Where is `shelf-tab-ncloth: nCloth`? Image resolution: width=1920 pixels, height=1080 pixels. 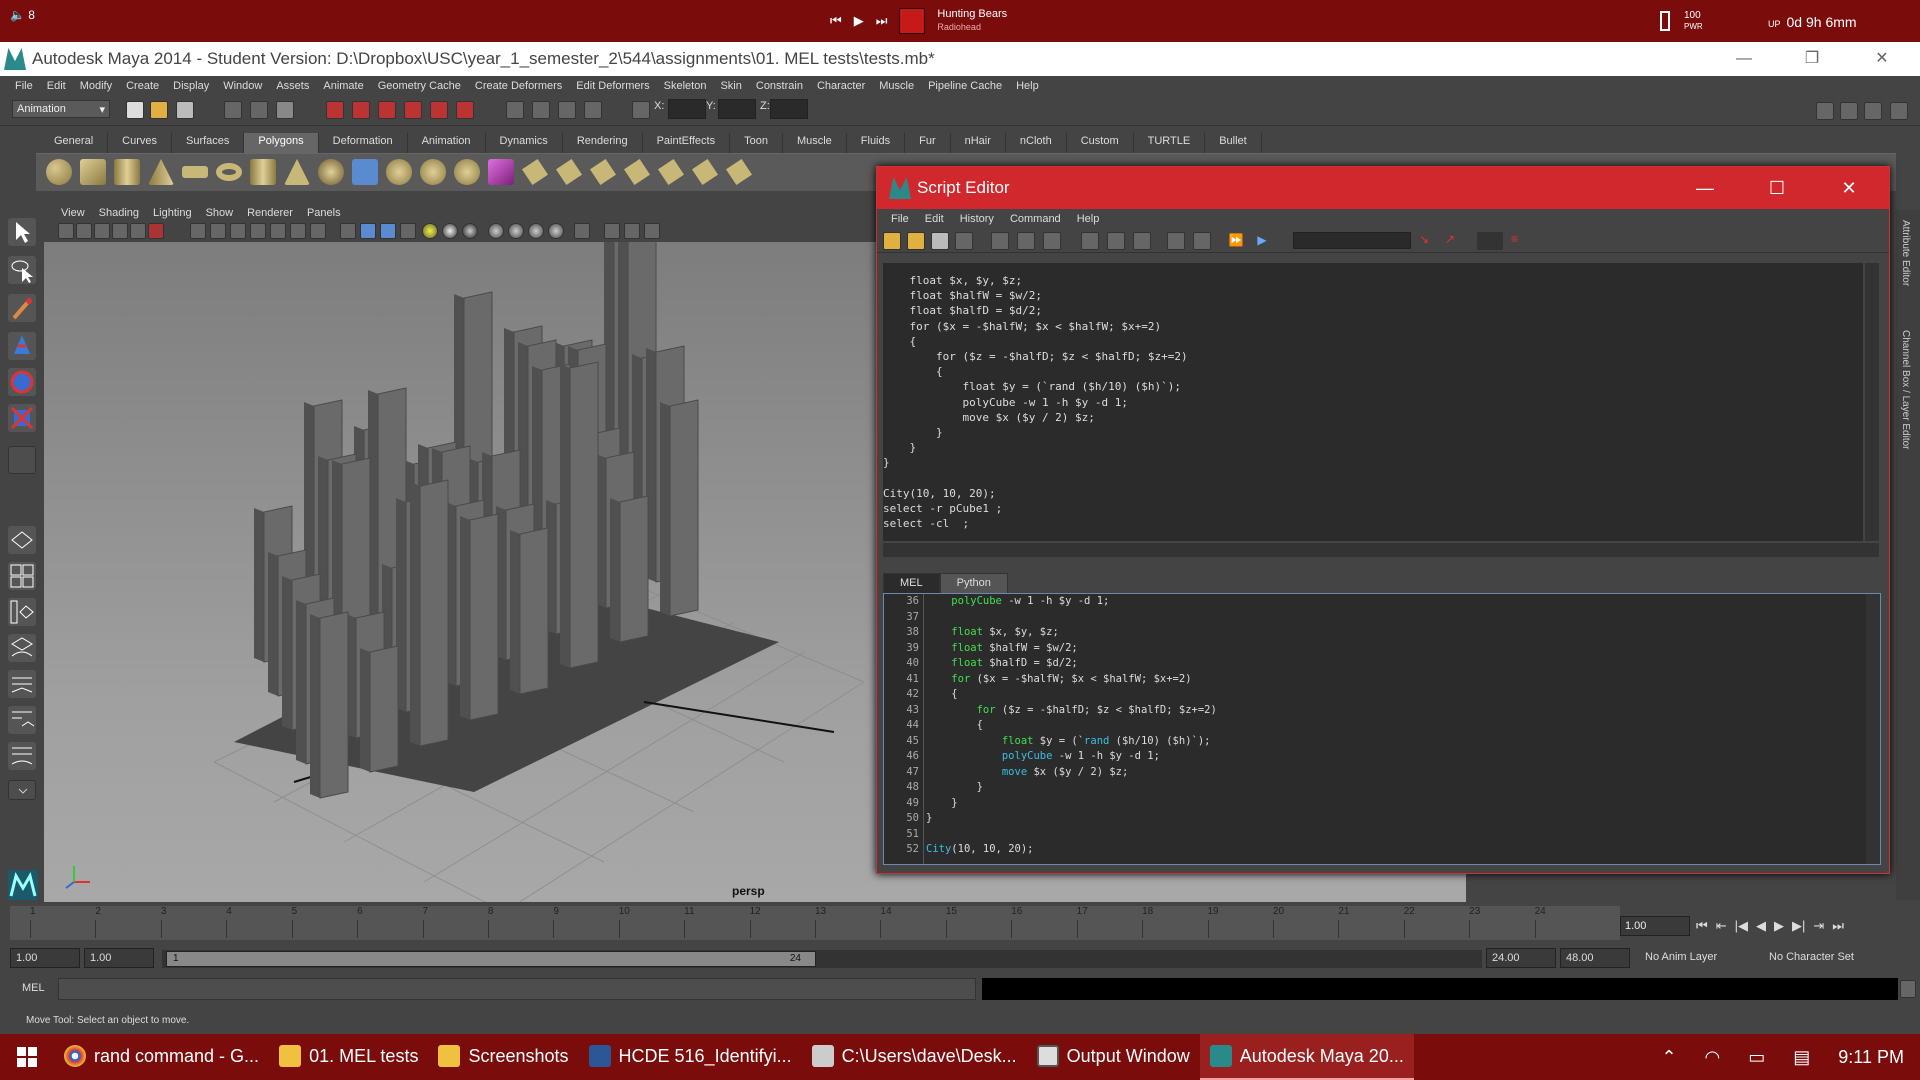
shelf-tab-ncloth: nCloth is located at coordinates (1036, 143).